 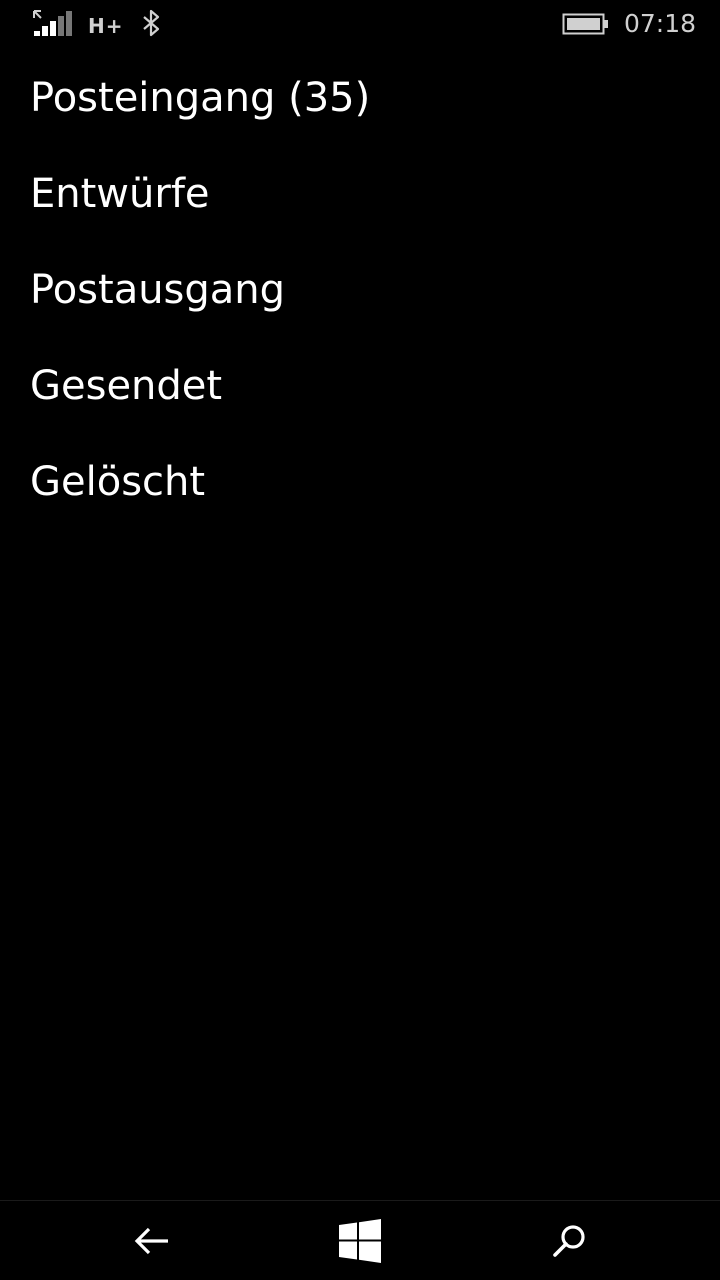 What do you see at coordinates (106, 26) in the screenshot?
I see `network-type-label: H+` at bounding box center [106, 26].